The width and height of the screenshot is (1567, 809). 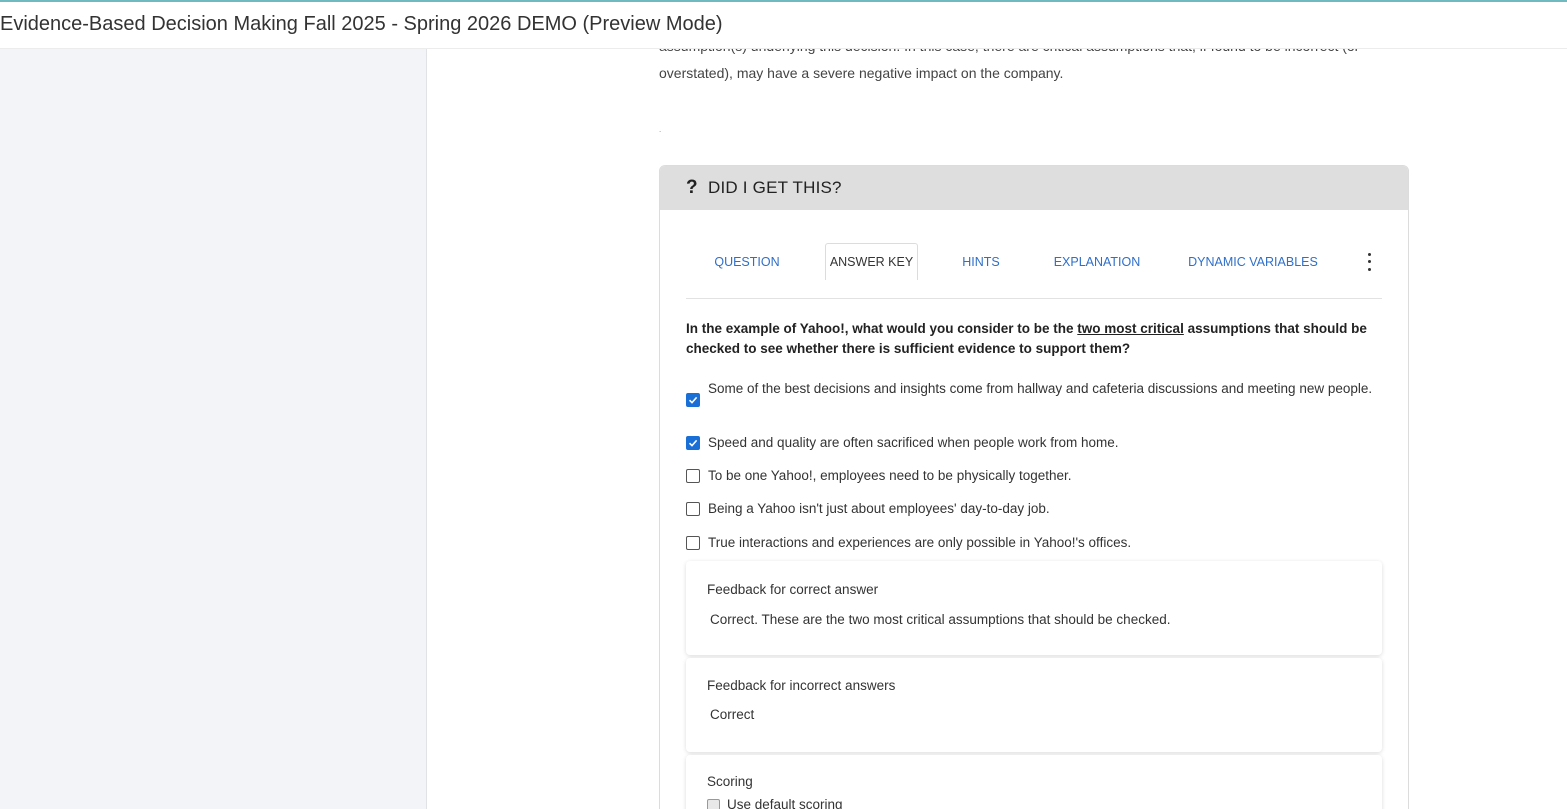 What do you see at coordinates (1034, 782) in the screenshot?
I see `scoring-panel: Scoring Use default scoring` at bounding box center [1034, 782].